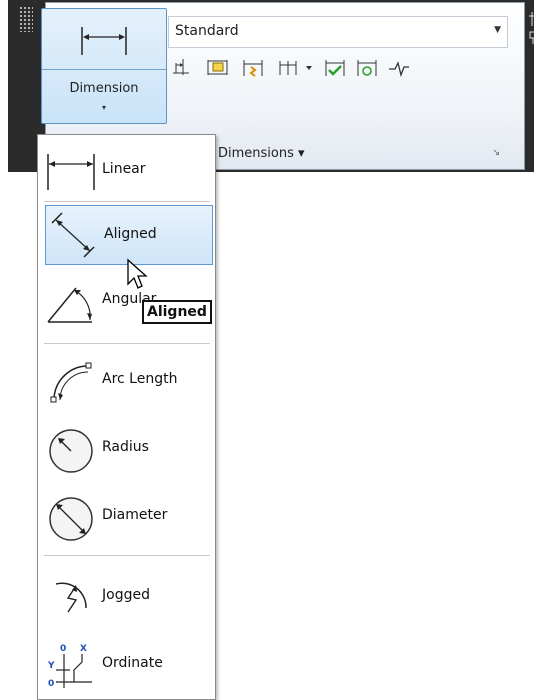 The height and width of the screenshot is (700, 534). Describe the element at coordinates (338, 32) in the screenshot. I see `dimension-style-select: Standard ▼` at that location.